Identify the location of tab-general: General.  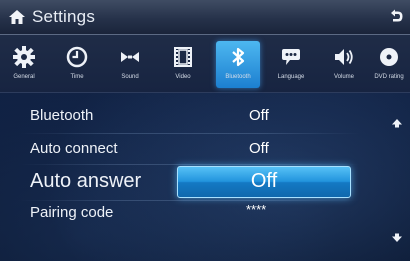
(24, 64).